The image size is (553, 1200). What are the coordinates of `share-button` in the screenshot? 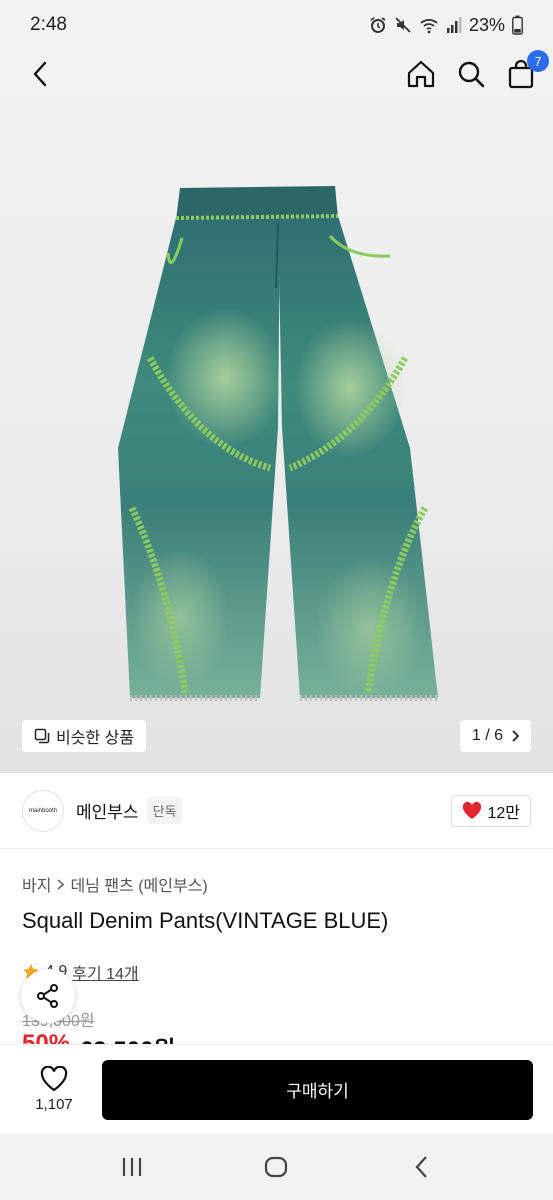 It's located at (48, 996).